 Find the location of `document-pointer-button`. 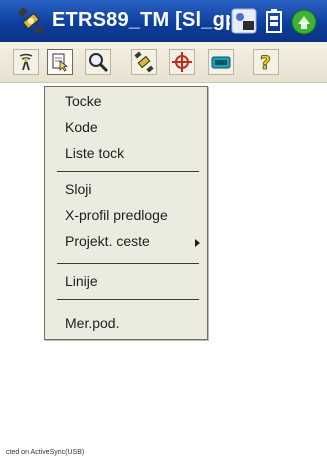

document-pointer-button is located at coordinates (60, 62).